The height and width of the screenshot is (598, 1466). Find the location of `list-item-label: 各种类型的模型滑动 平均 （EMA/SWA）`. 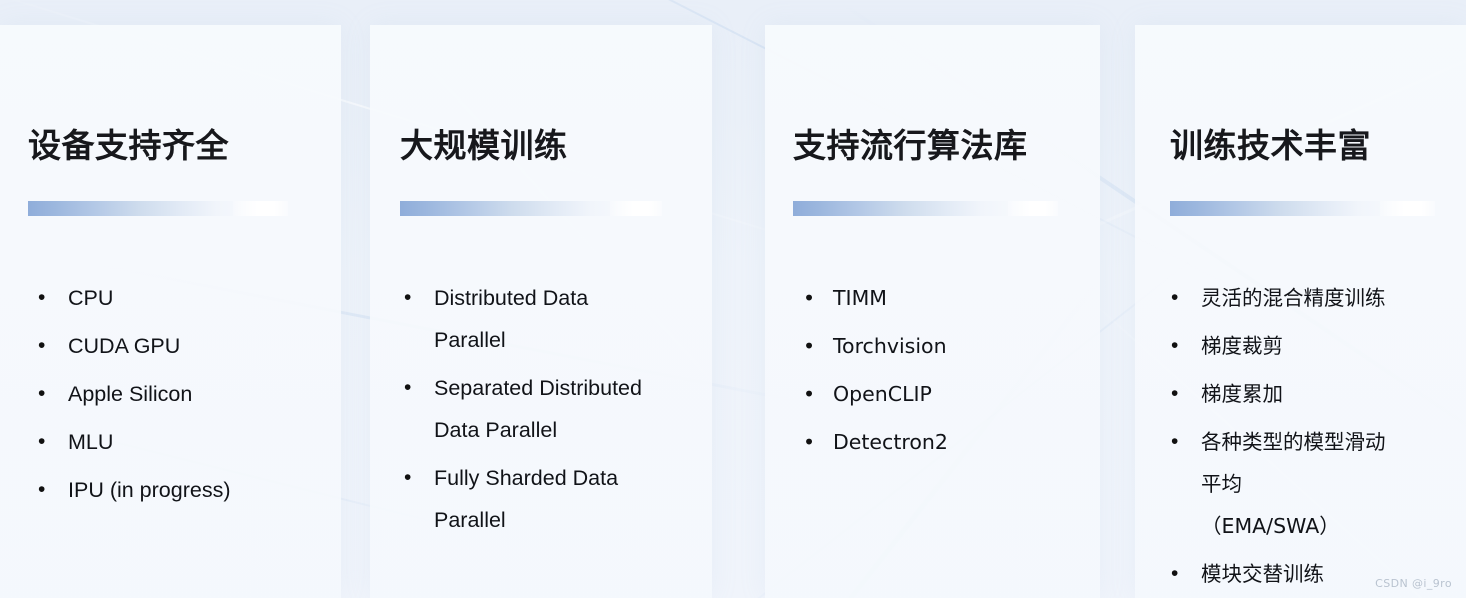

list-item-label: 各种类型的模型滑动 平均 （EMA/SWA） is located at coordinates (1293, 484).